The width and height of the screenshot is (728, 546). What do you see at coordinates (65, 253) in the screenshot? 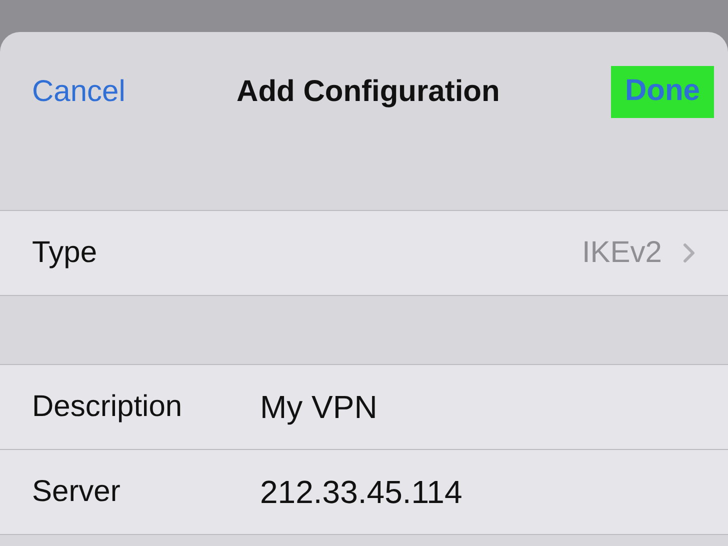
I see `row-label: Type` at bounding box center [65, 253].